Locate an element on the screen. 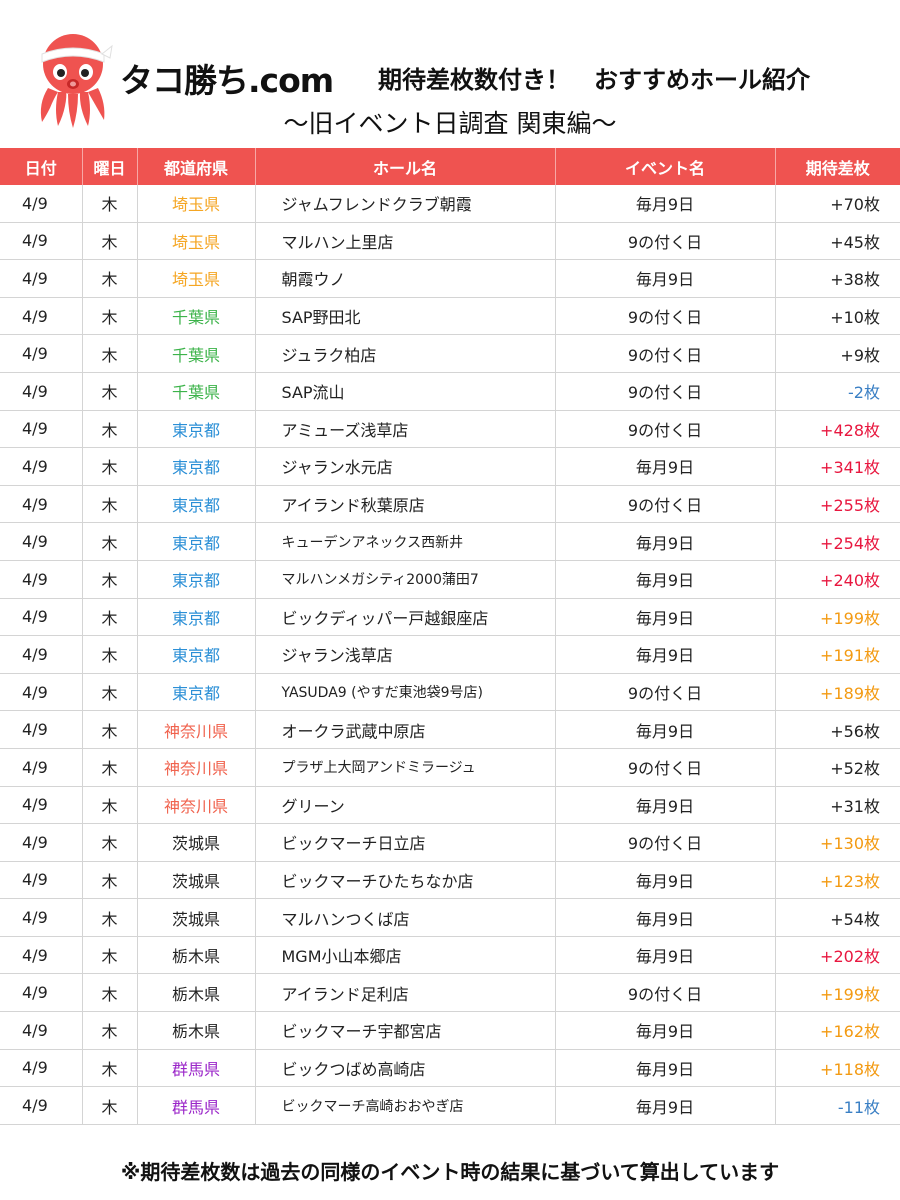 The height and width of the screenshot is (1200, 900). hall-name-cell: マルハンメガシティ2000蒲田7 is located at coordinates (405, 579).